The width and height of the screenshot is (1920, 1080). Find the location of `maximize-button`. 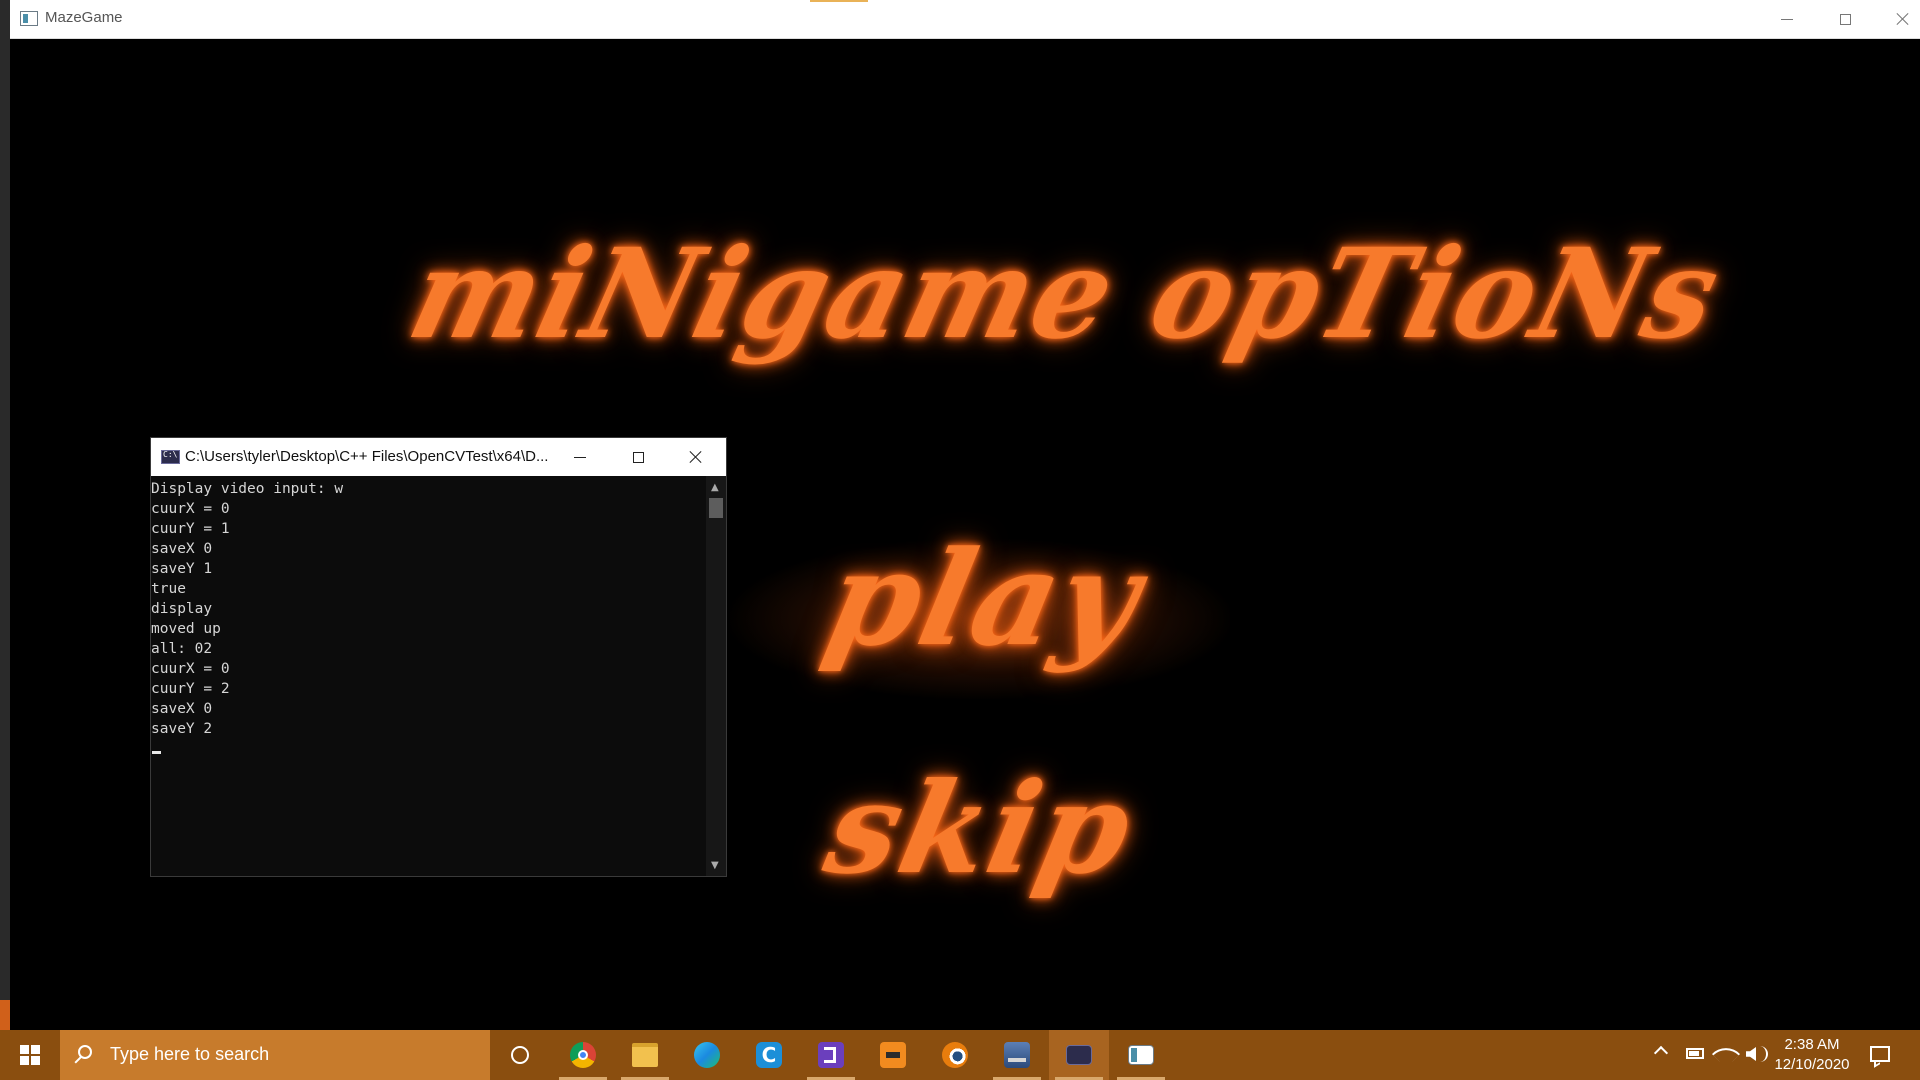

maximize-button is located at coordinates (1845, 19).